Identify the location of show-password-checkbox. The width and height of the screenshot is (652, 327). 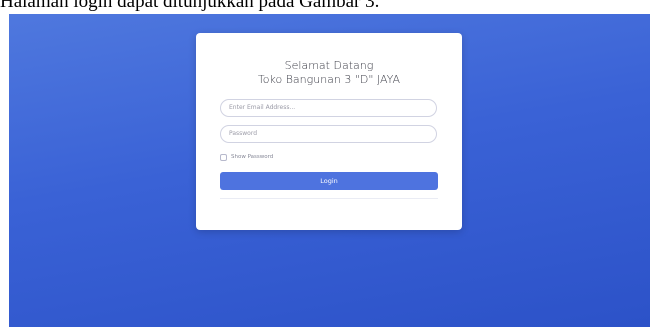
(223, 157).